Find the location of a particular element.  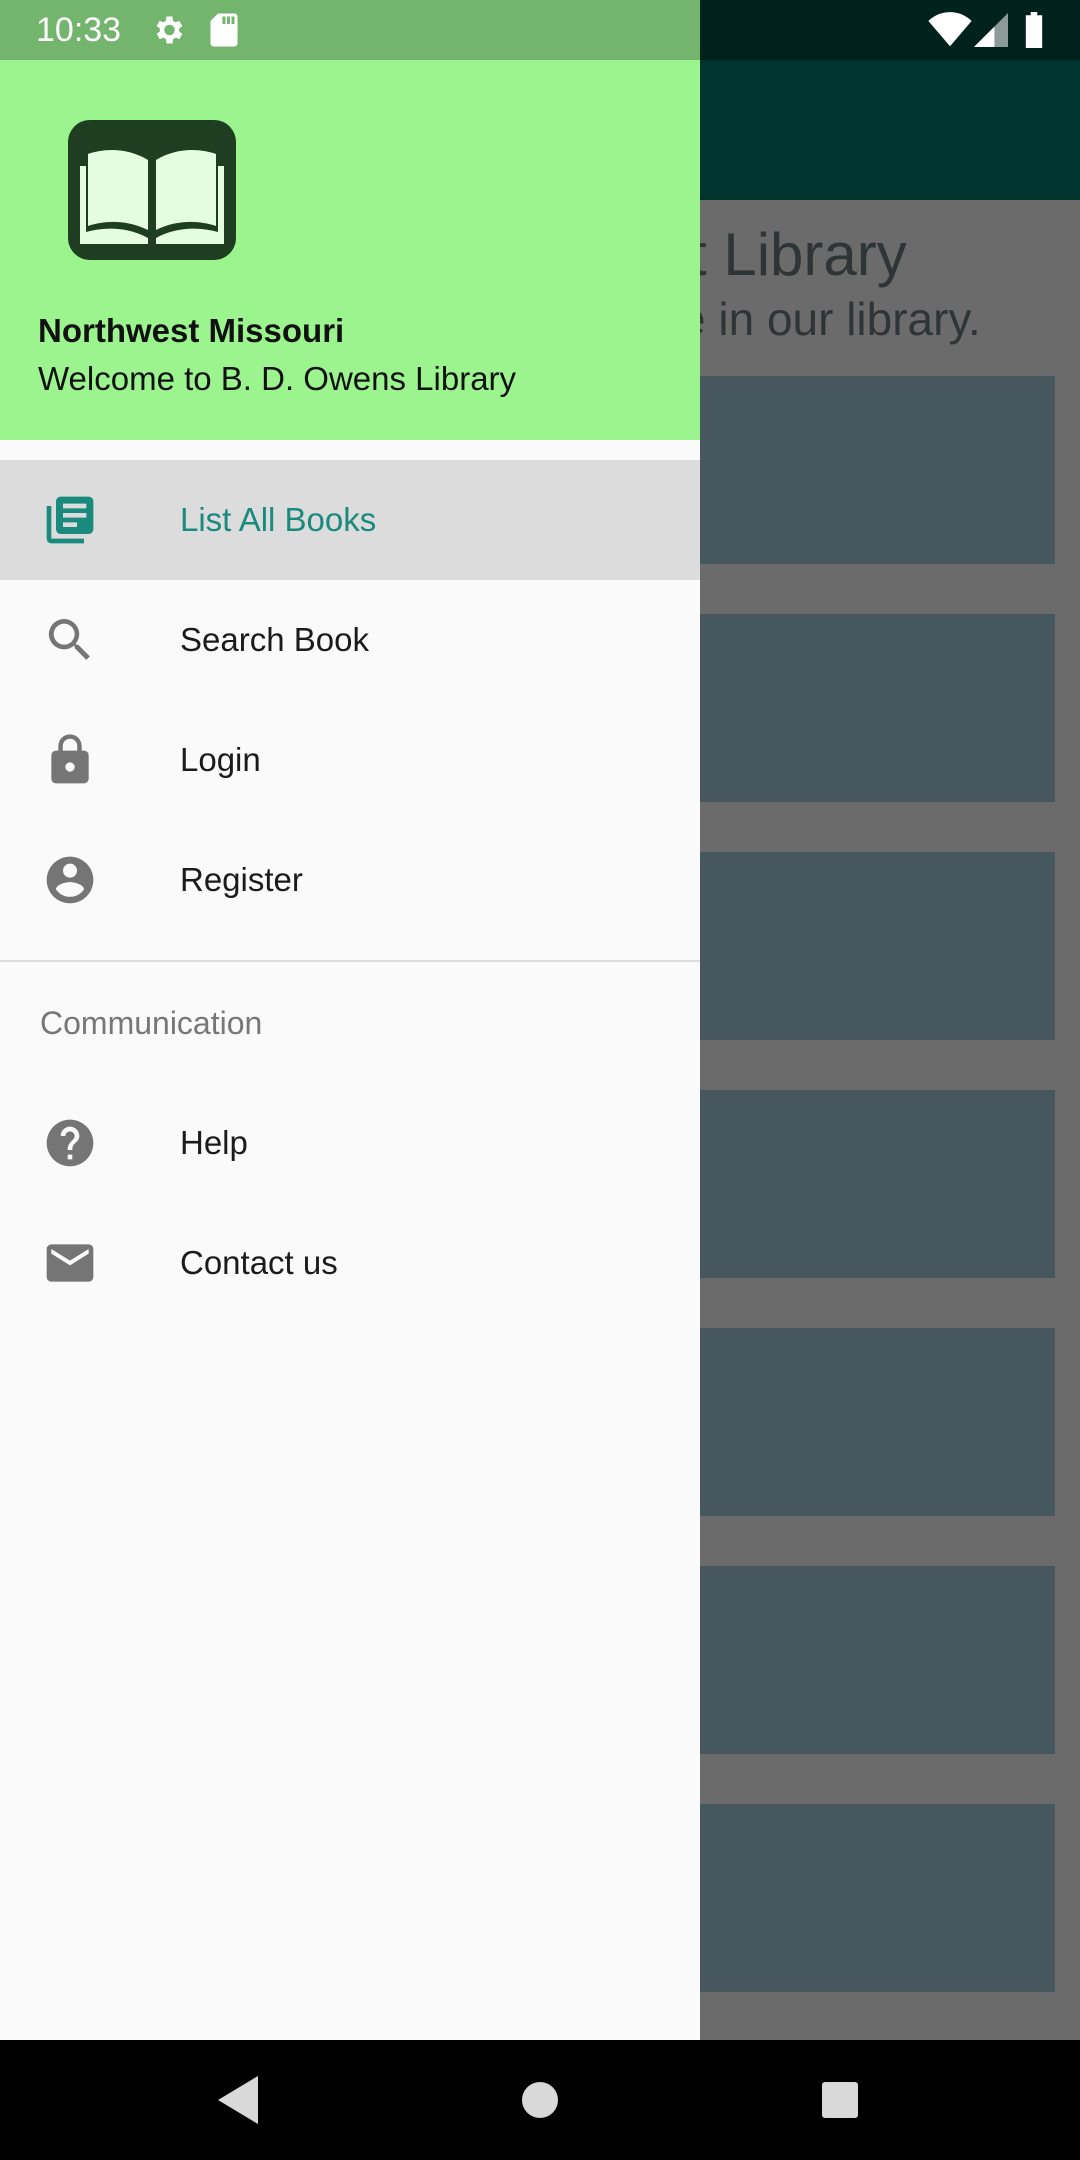

battery-icon is located at coordinates (1034, 32).